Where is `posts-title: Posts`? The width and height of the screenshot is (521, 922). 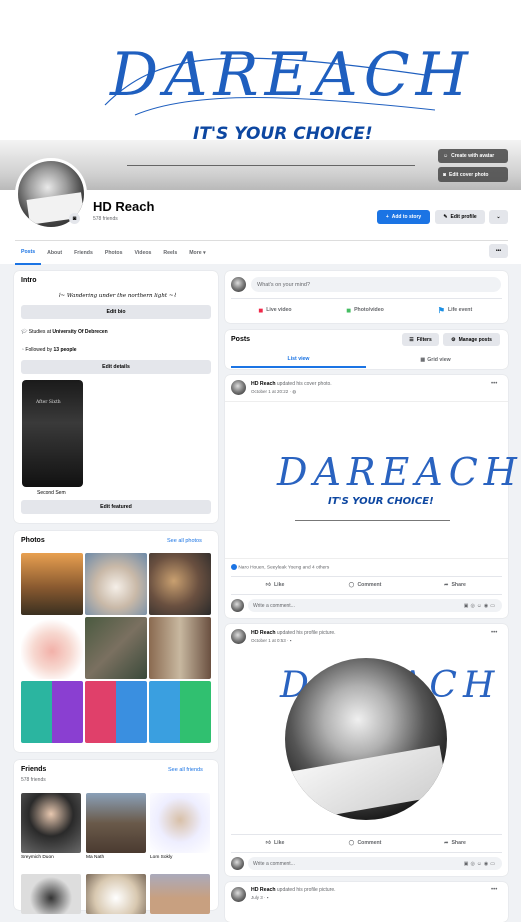
posts-title: Posts is located at coordinates (241, 339).